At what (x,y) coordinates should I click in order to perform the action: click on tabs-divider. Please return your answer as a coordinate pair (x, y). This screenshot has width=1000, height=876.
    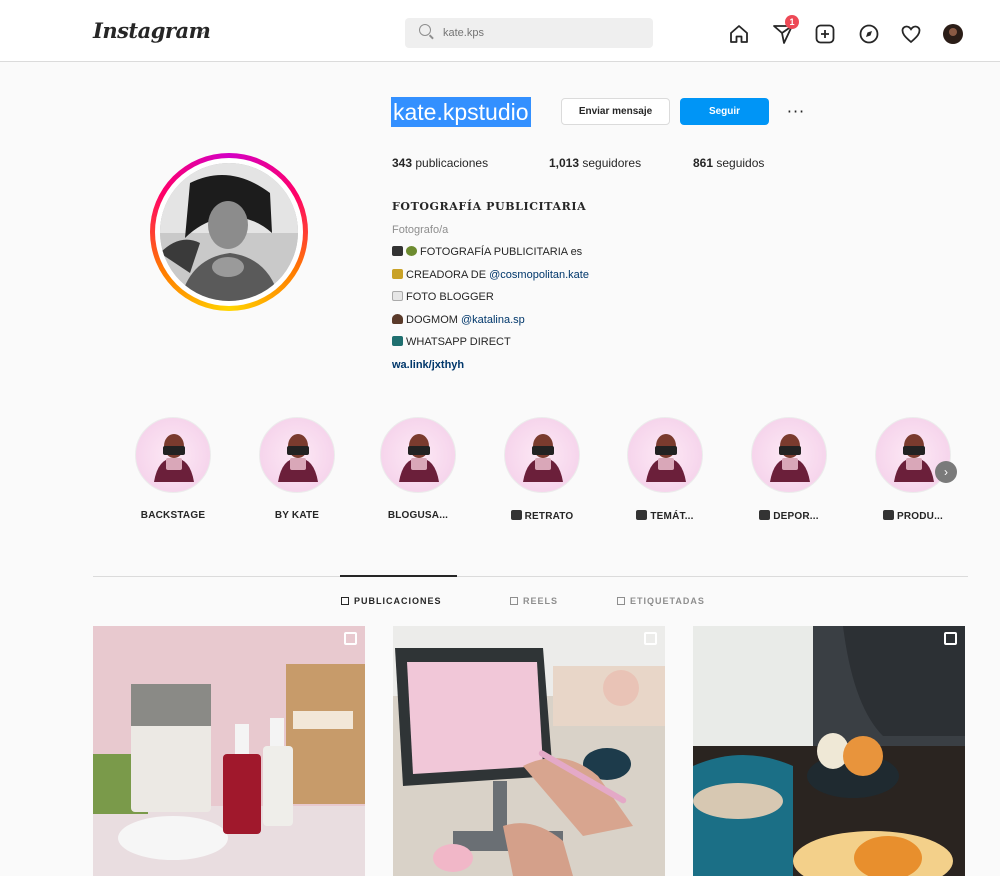
    Looking at the image, I should click on (530, 576).